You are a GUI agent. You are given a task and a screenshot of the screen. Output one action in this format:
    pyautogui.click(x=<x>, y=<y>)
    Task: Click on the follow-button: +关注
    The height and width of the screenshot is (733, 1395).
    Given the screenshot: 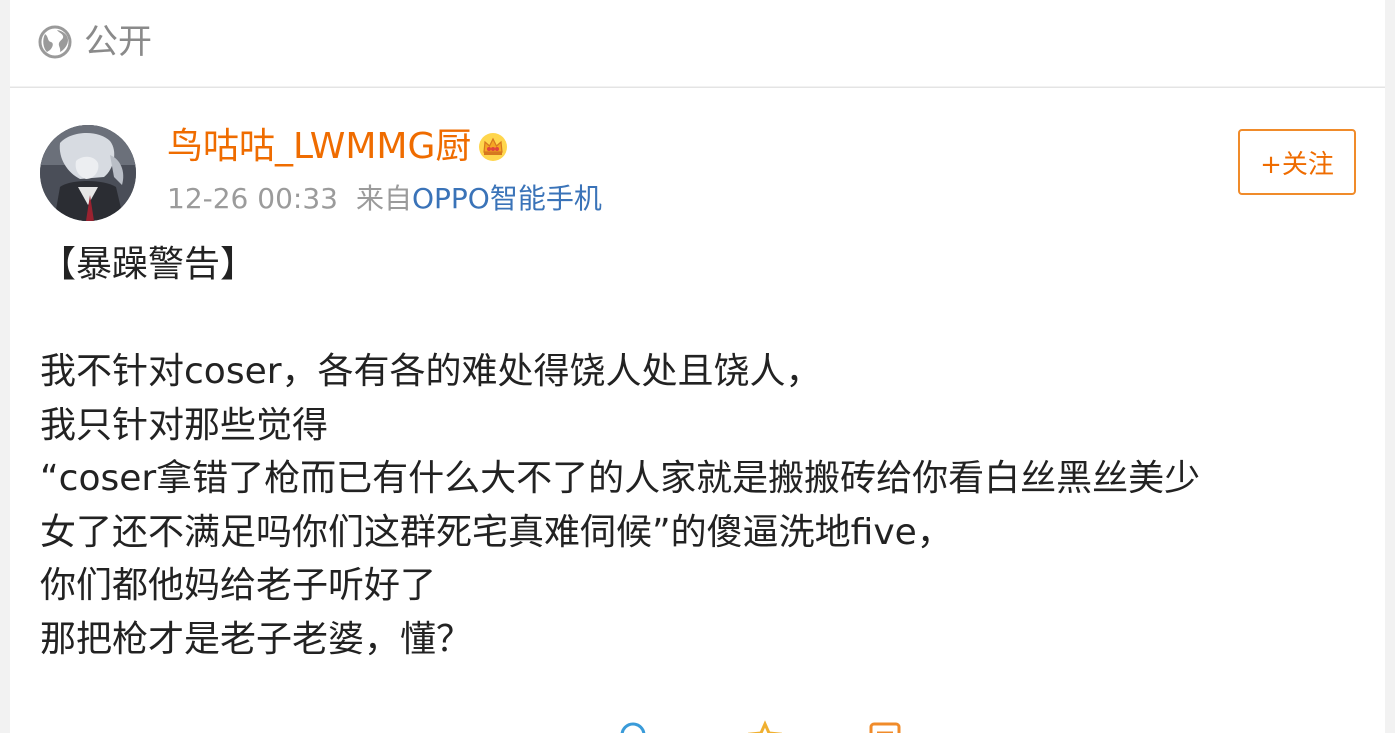 What is the action you would take?
    pyautogui.click(x=1297, y=162)
    